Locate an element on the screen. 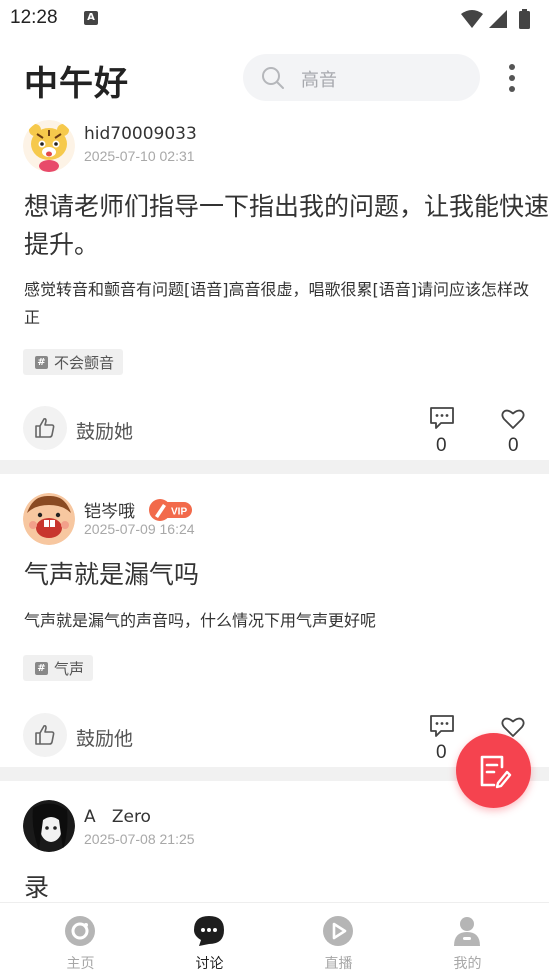  greeting-title: 中午好 is located at coordinates (76, 84).